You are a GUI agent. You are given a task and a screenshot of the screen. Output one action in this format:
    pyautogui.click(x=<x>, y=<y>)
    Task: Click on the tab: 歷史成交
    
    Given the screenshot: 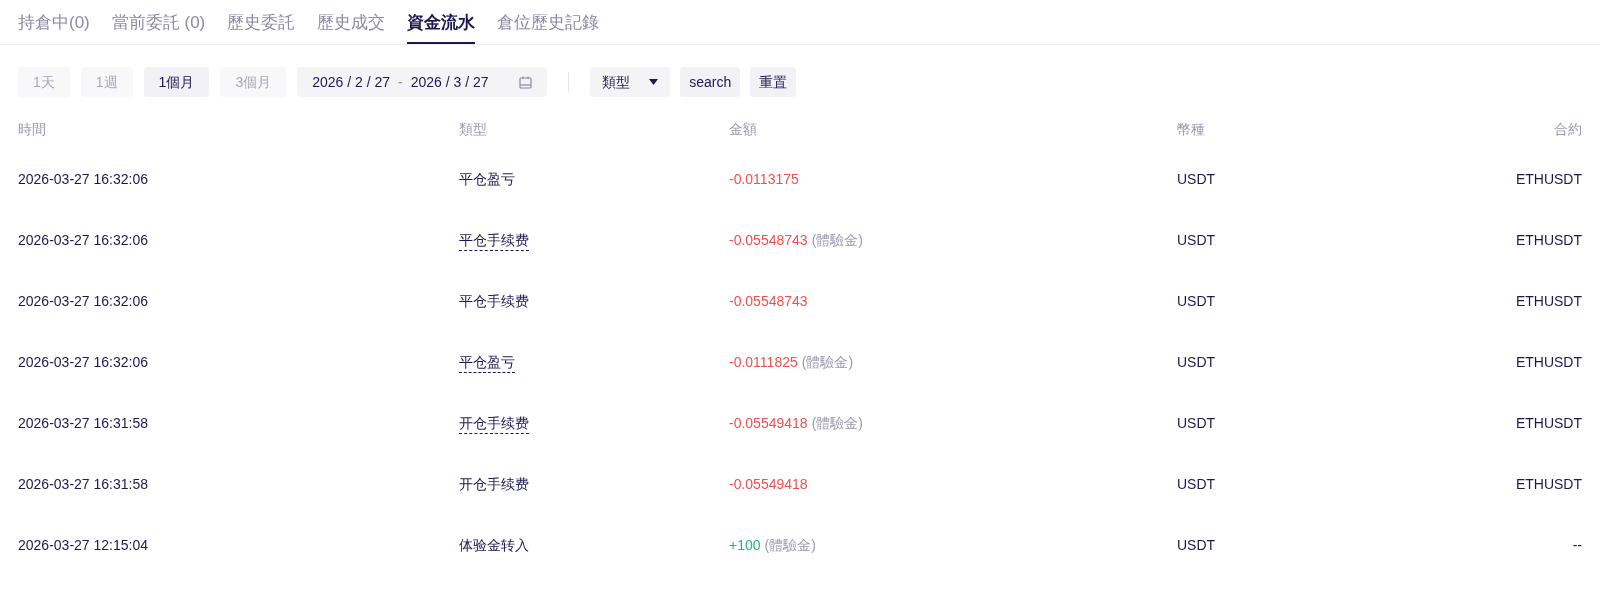 What is the action you would take?
    pyautogui.click(x=351, y=22)
    